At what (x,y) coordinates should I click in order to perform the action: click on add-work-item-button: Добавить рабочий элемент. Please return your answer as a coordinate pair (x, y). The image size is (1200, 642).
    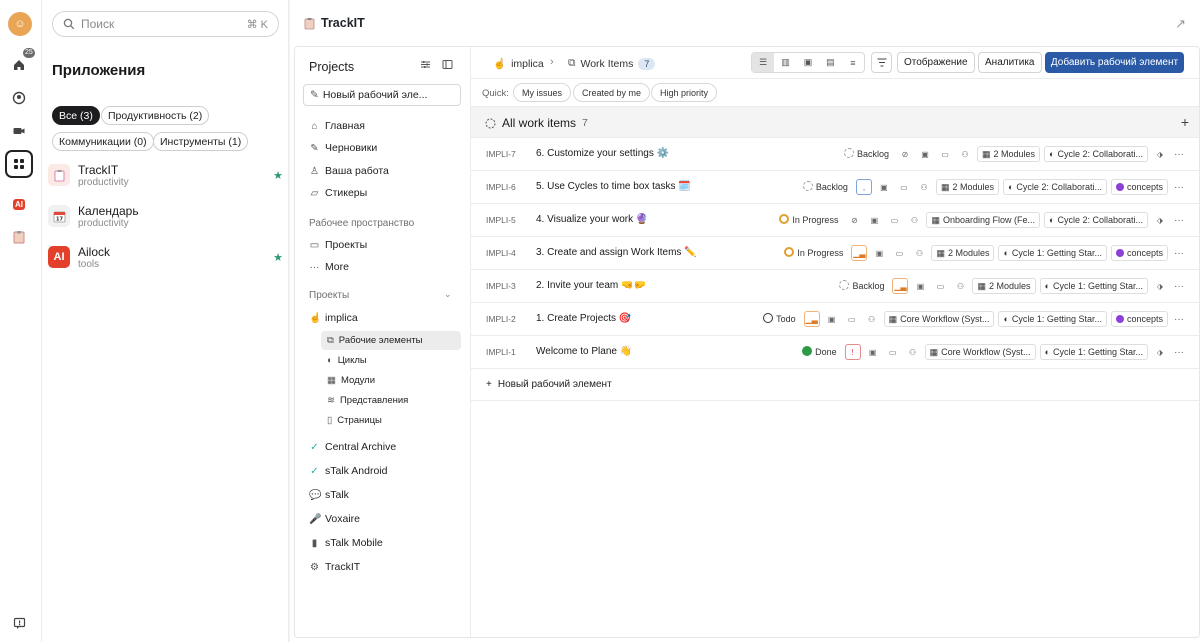
    Looking at the image, I should click on (1114, 62).